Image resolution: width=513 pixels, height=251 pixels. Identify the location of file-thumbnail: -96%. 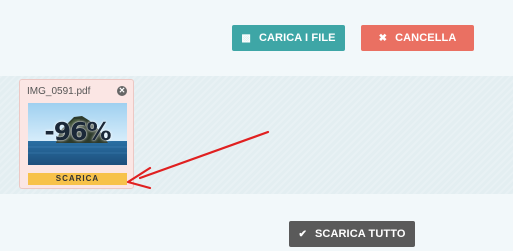
(77, 134).